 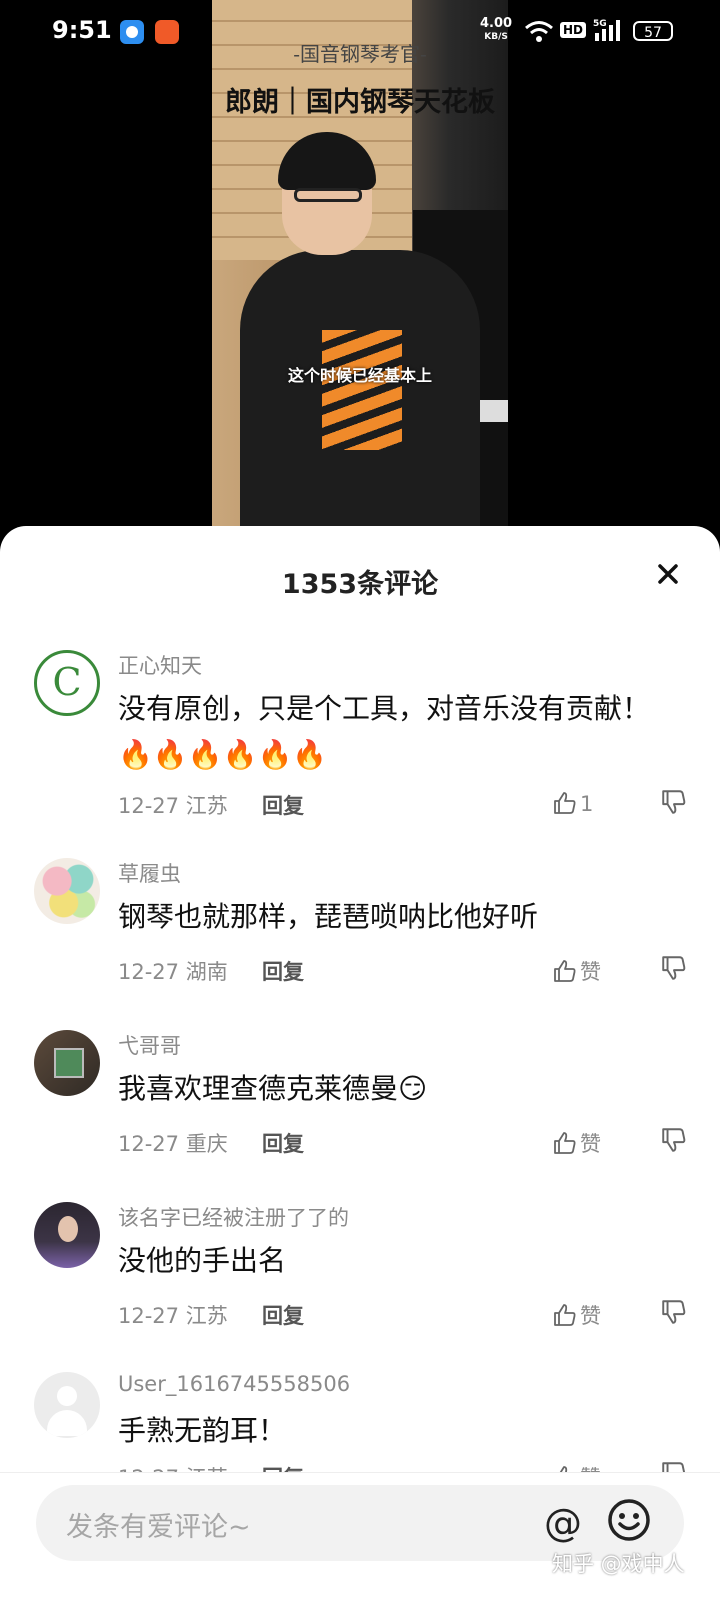 What do you see at coordinates (360, 943) in the screenshot?
I see `comment-item: 草履虫 钢琴也就那样，琵琶唢呐比他好听 12-27 湖南 回复 赞` at bounding box center [360, 943].